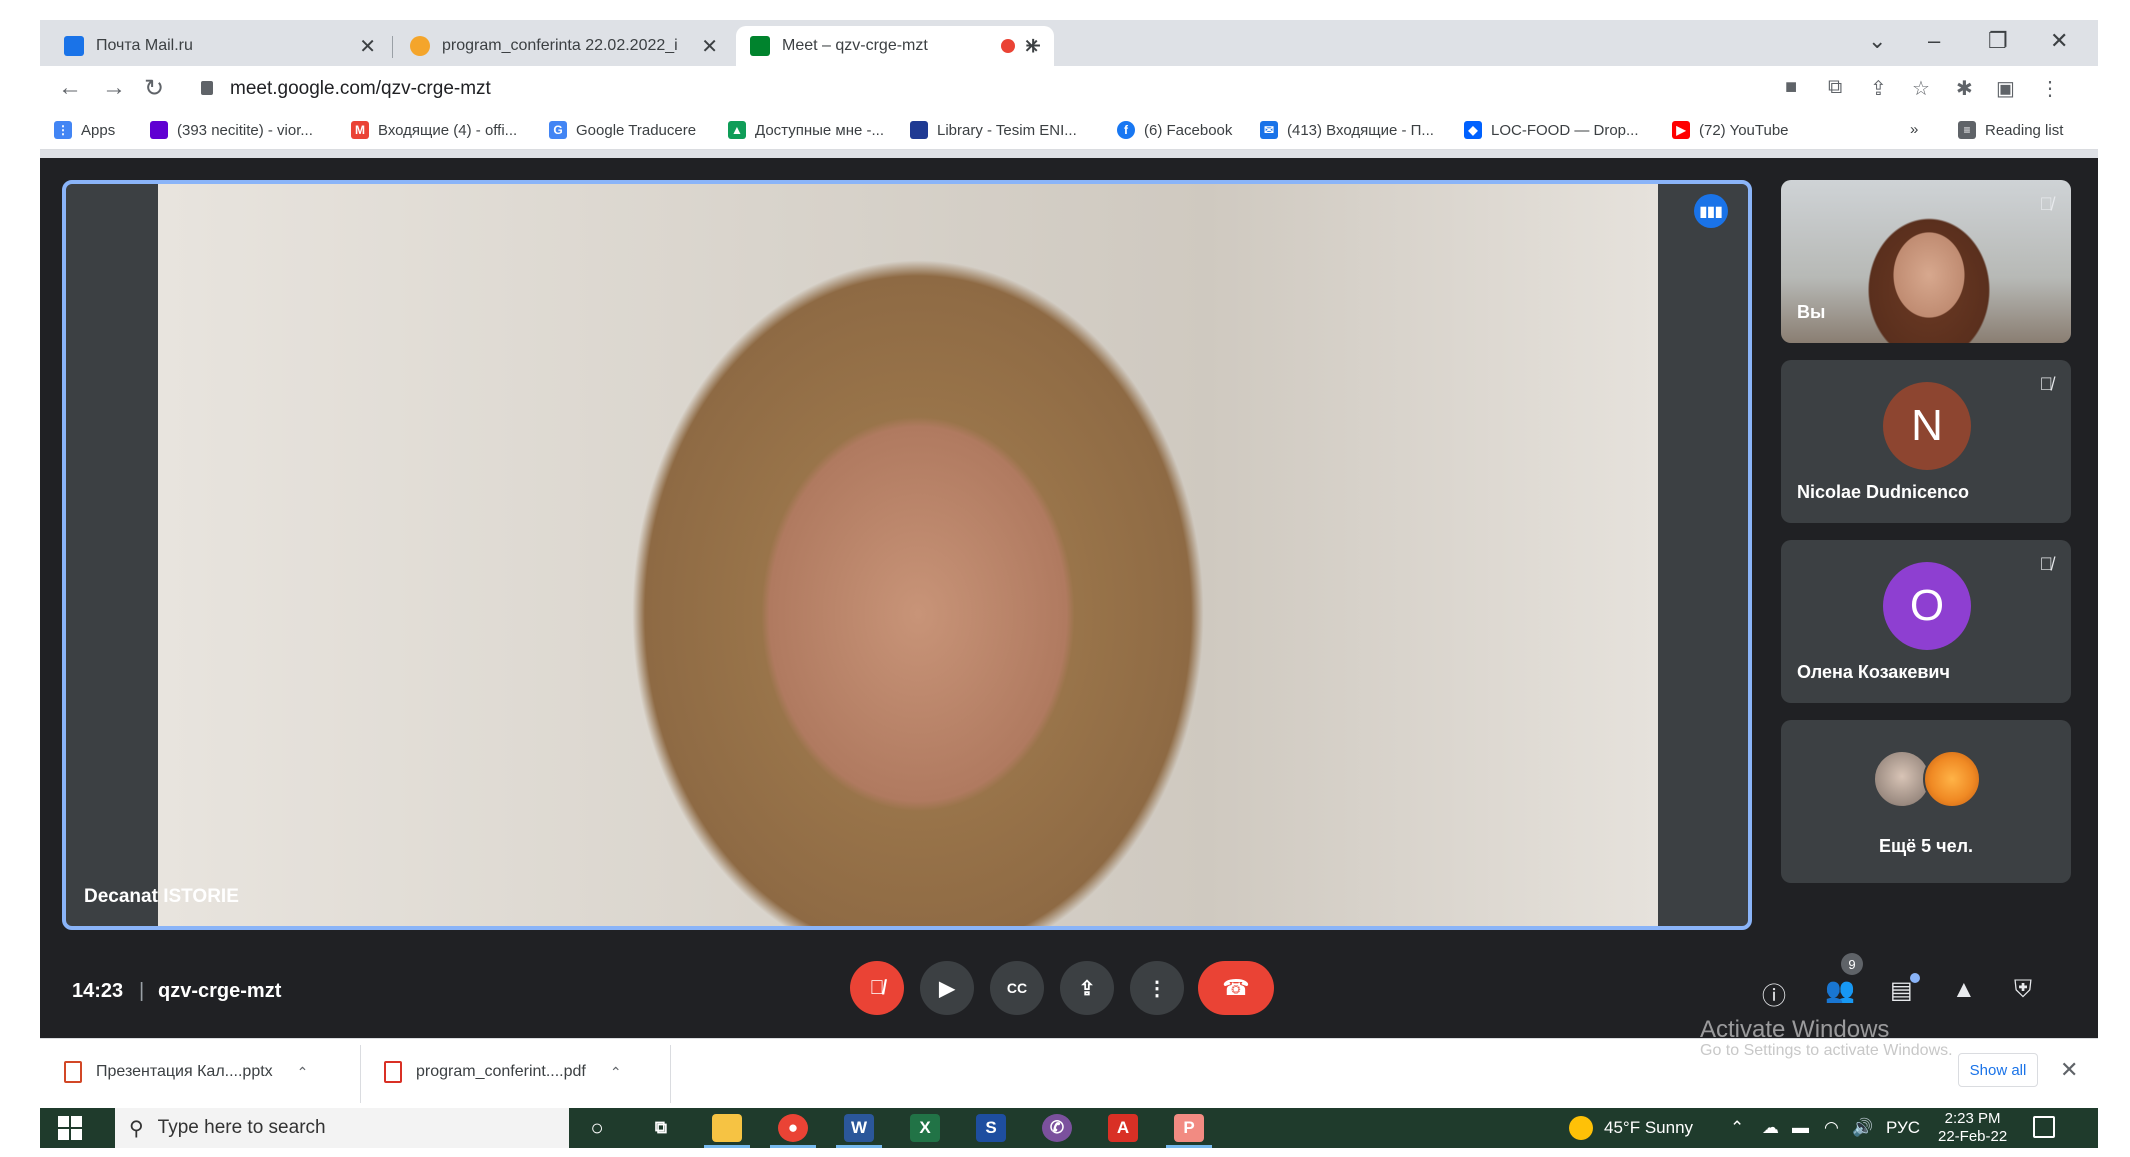 Image resolution: width=2130 pixels, height=1157 pixels. What do you see at coordinates (1737, 1128) in the screenshot?
I see `show-hidden-icons-icon: ⌃` at bounding box center [1737, 1128].